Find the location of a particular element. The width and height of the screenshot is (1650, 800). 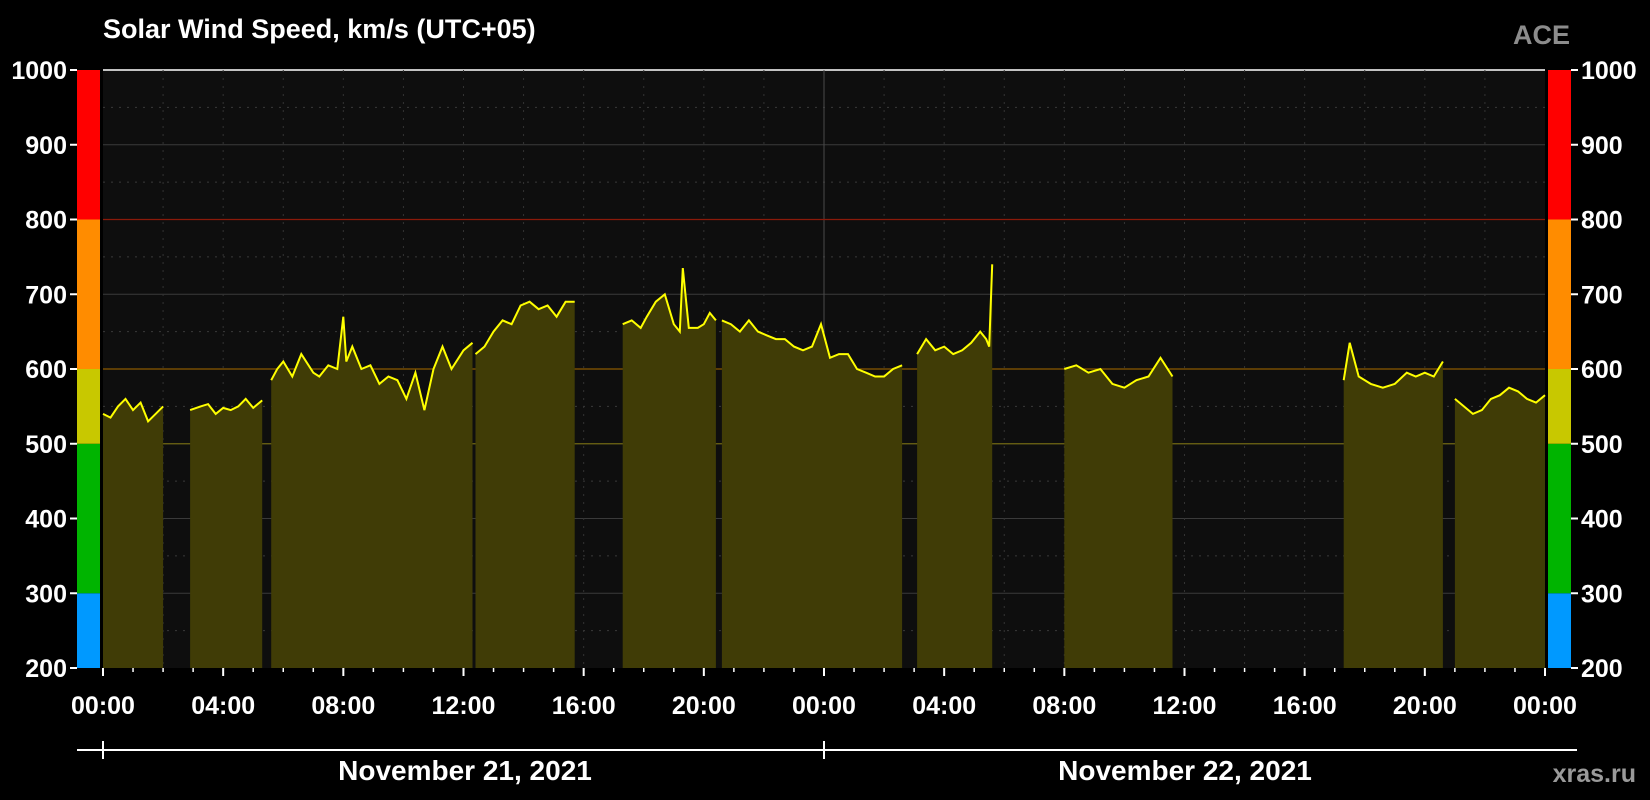

y-tick-label-left: 300 is located at coordinates (46, 594).